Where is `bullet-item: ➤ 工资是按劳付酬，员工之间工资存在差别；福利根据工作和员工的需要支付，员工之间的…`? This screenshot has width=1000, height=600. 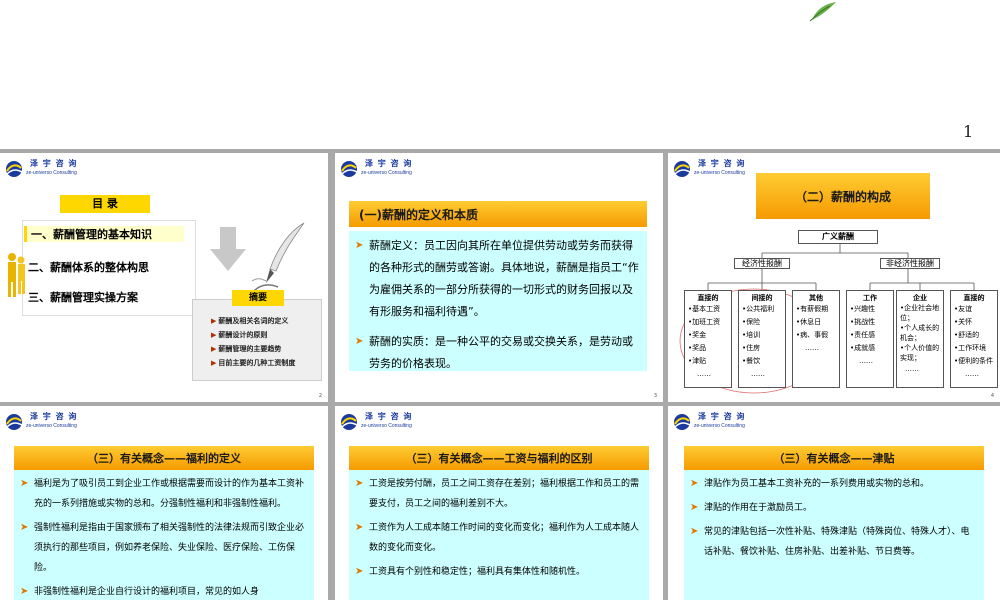 bullet-item: ➤ 工资是按劳付酬，员工之间工资存在差别；福利根据工作和员工的需要支付，员工之间的… is located at coordinates (499, 494).